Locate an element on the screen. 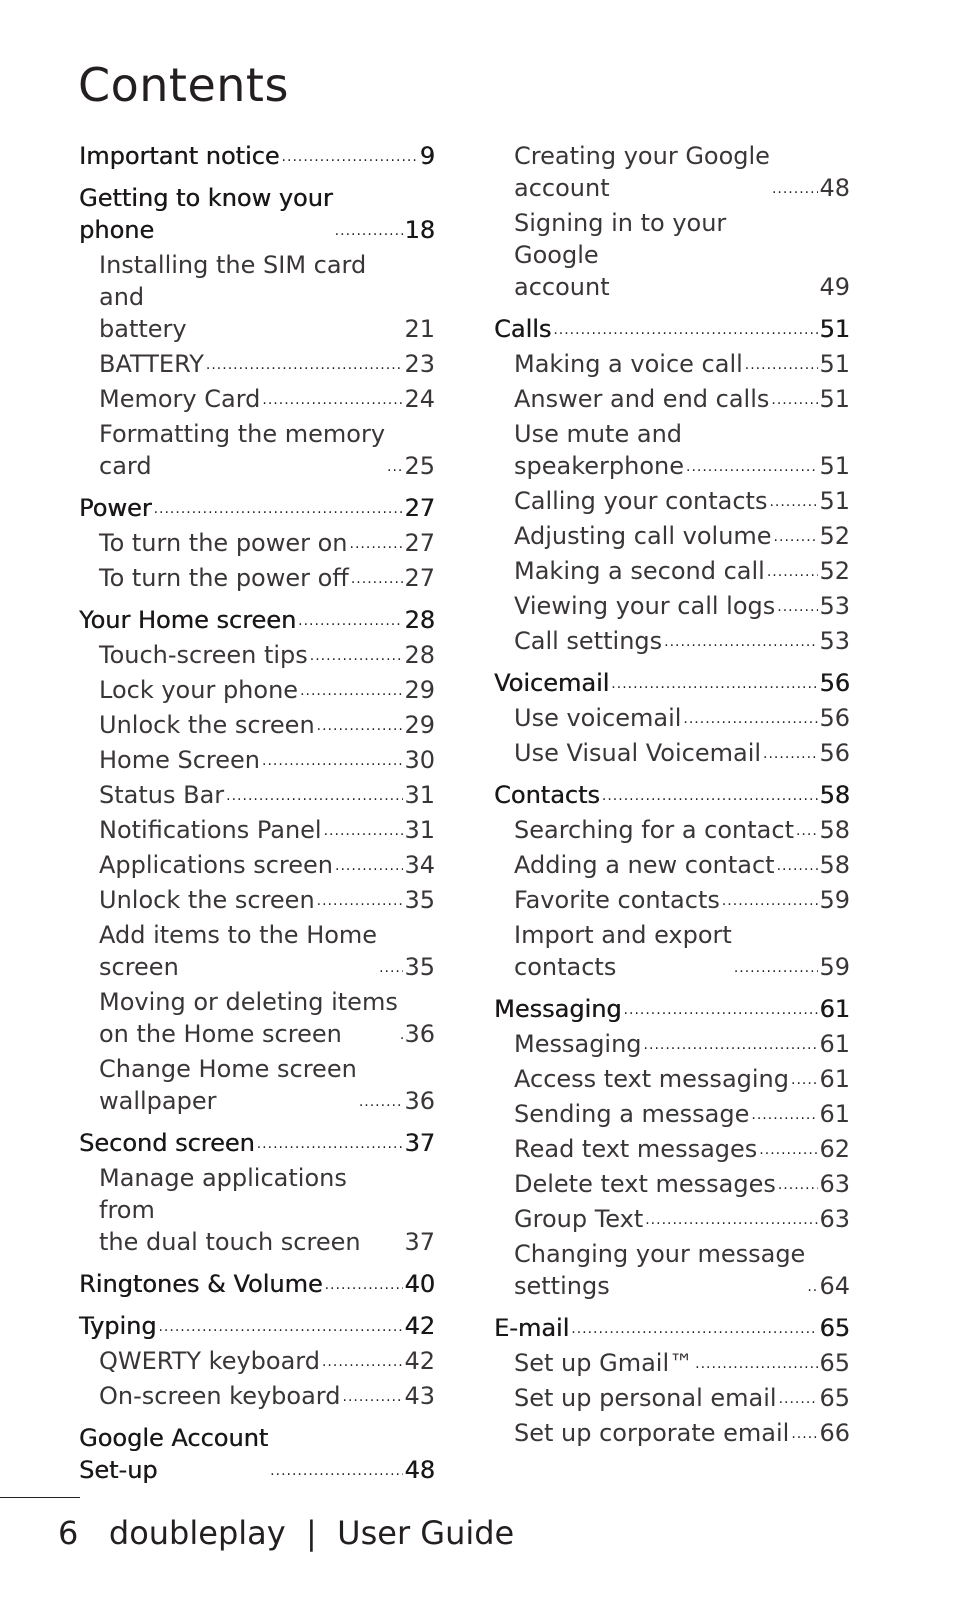 The image size is (954, 1621). toc-section-entry: Typing 42 is located at coordinates (257, 1326).